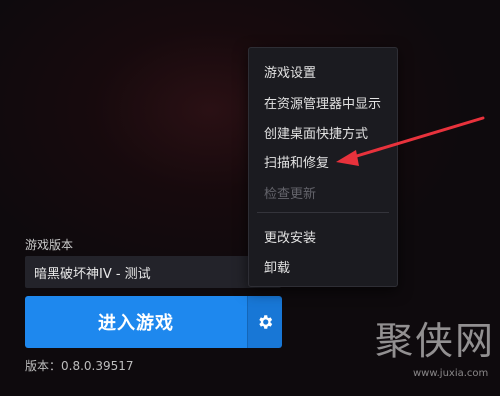 The height and width of the screenshot is (396, 500). I want to click on watermark-url: www.juxia.com, so click(451, 373).